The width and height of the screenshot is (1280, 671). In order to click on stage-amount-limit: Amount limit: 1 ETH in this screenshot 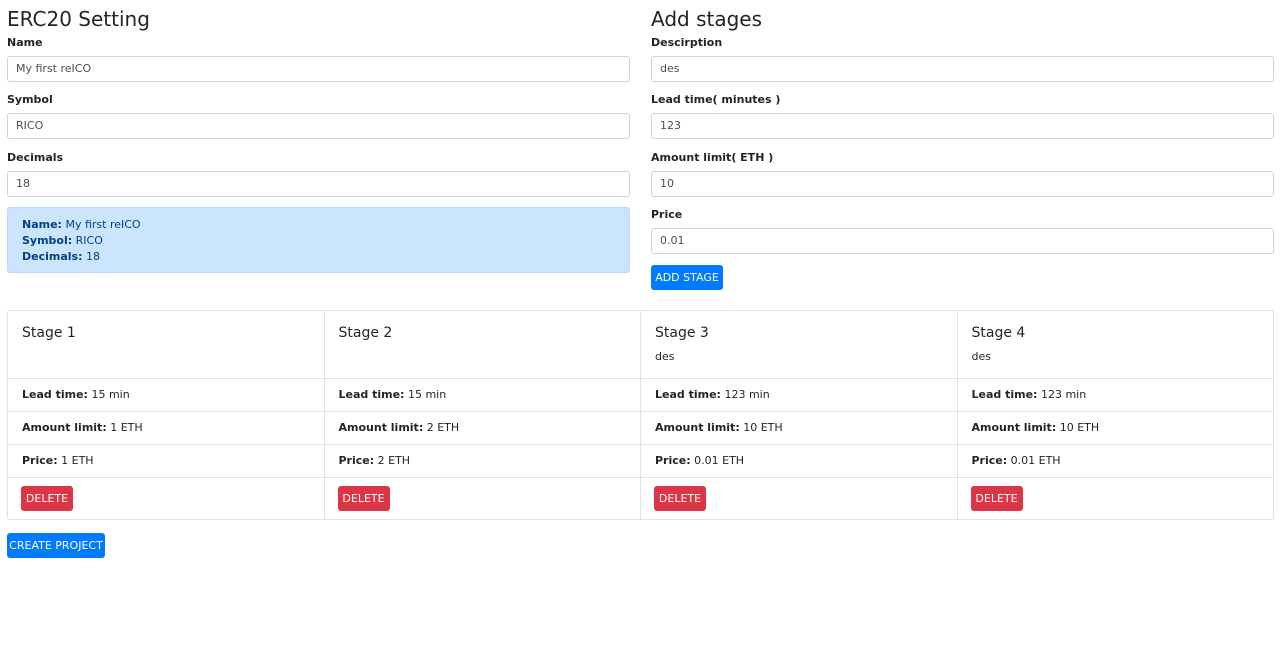, I will do `click(166, 428)`.